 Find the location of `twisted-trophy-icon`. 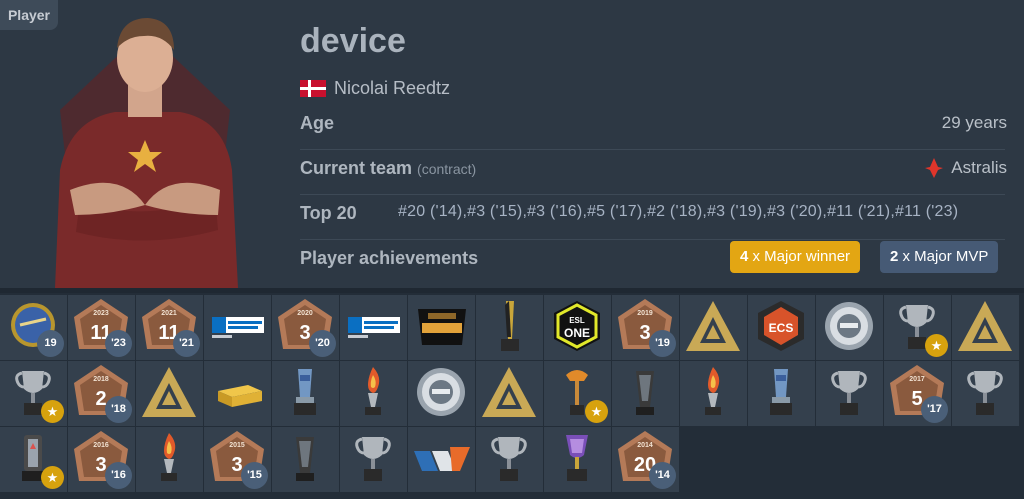

twisted-trophy-icon is located at coordinates (510, 326).